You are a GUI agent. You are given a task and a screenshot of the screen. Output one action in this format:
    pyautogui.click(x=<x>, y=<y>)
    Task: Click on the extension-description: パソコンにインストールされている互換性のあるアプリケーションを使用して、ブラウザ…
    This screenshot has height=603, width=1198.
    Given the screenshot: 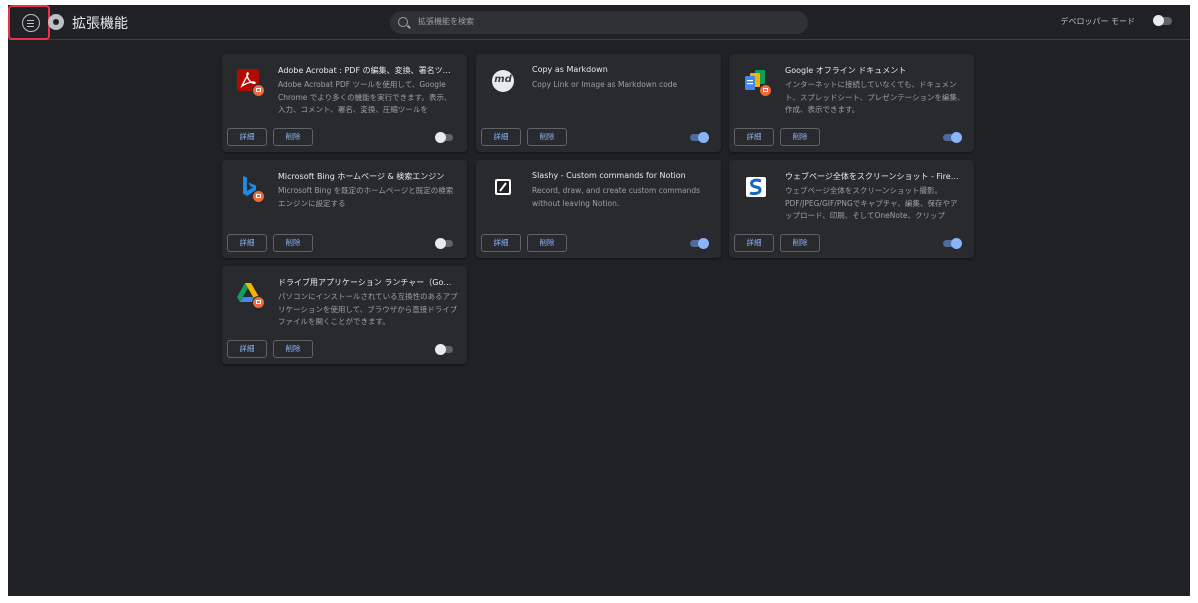 What is the action you would take?
    pyautogui.click(x=368, y=309)
    